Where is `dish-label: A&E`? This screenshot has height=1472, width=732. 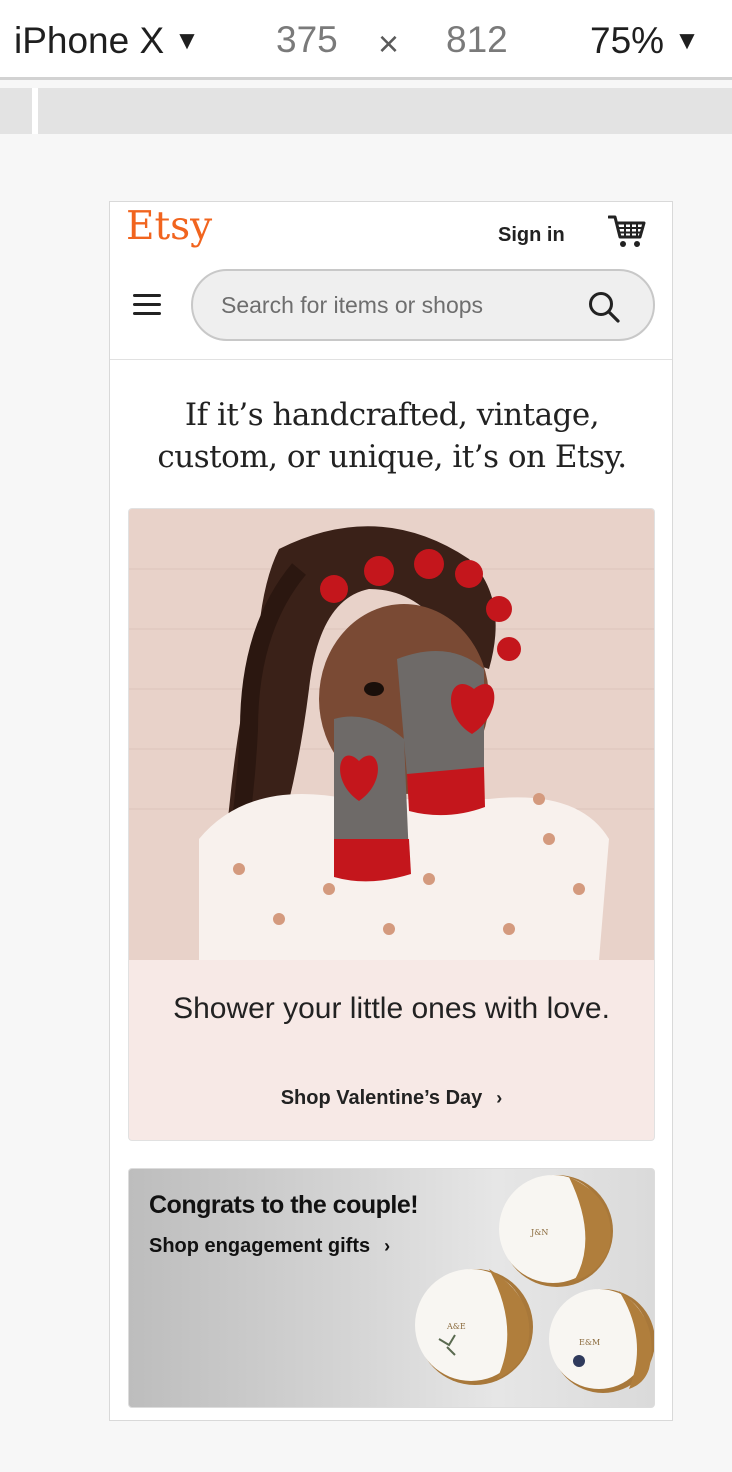 dish-label: A&E is located at coordinates (456, 1326).